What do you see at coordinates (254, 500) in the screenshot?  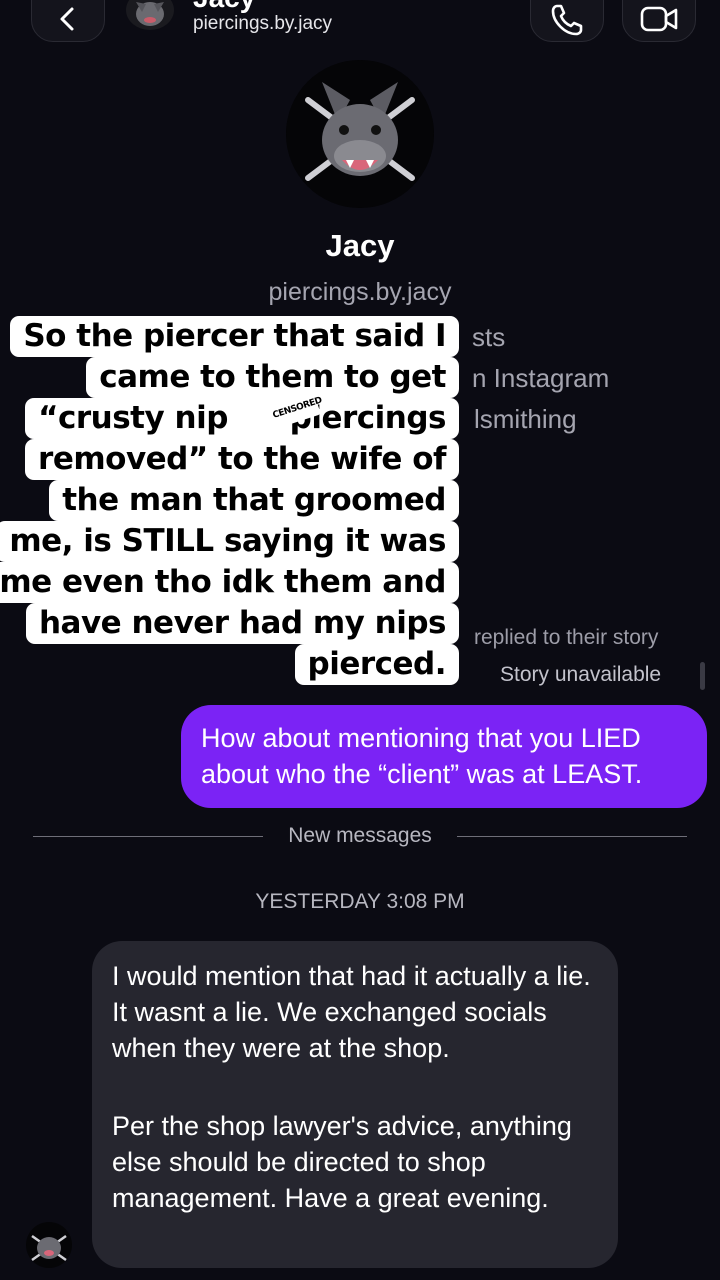 I see `caption-line: the man that groomed` at bounding box center [254, 500].